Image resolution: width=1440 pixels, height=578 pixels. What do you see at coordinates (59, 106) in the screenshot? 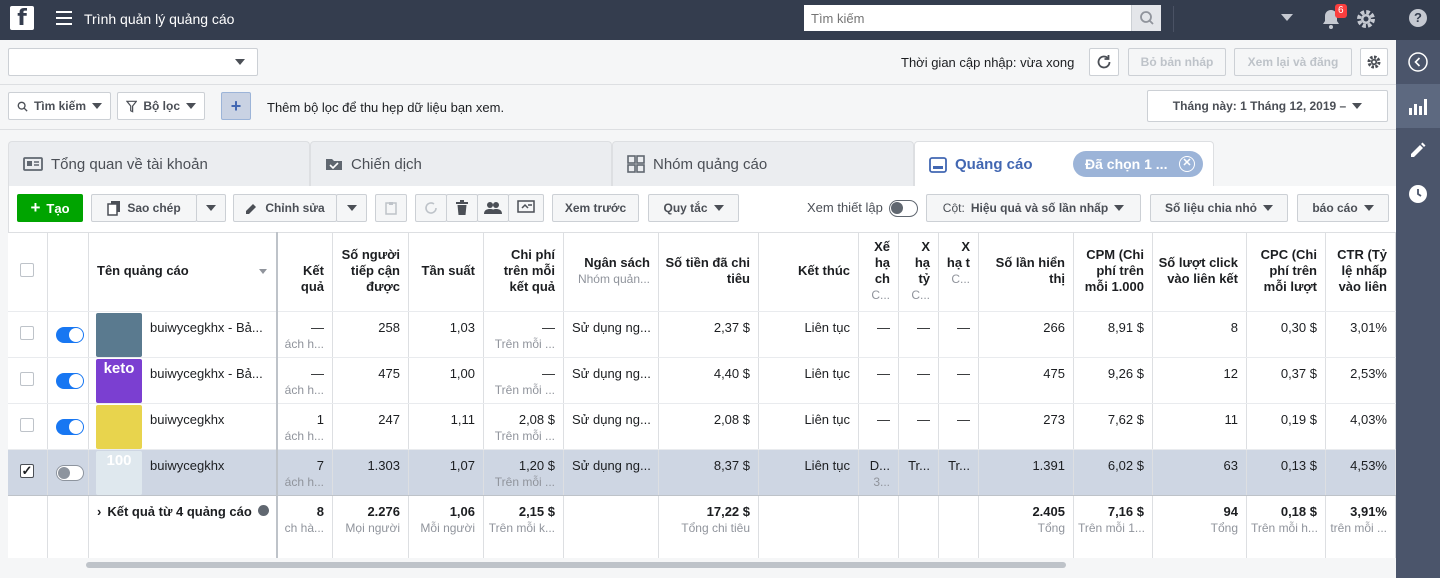
I see `search-filter-button: Tìm kiếm` at bounding box center [59, 106].